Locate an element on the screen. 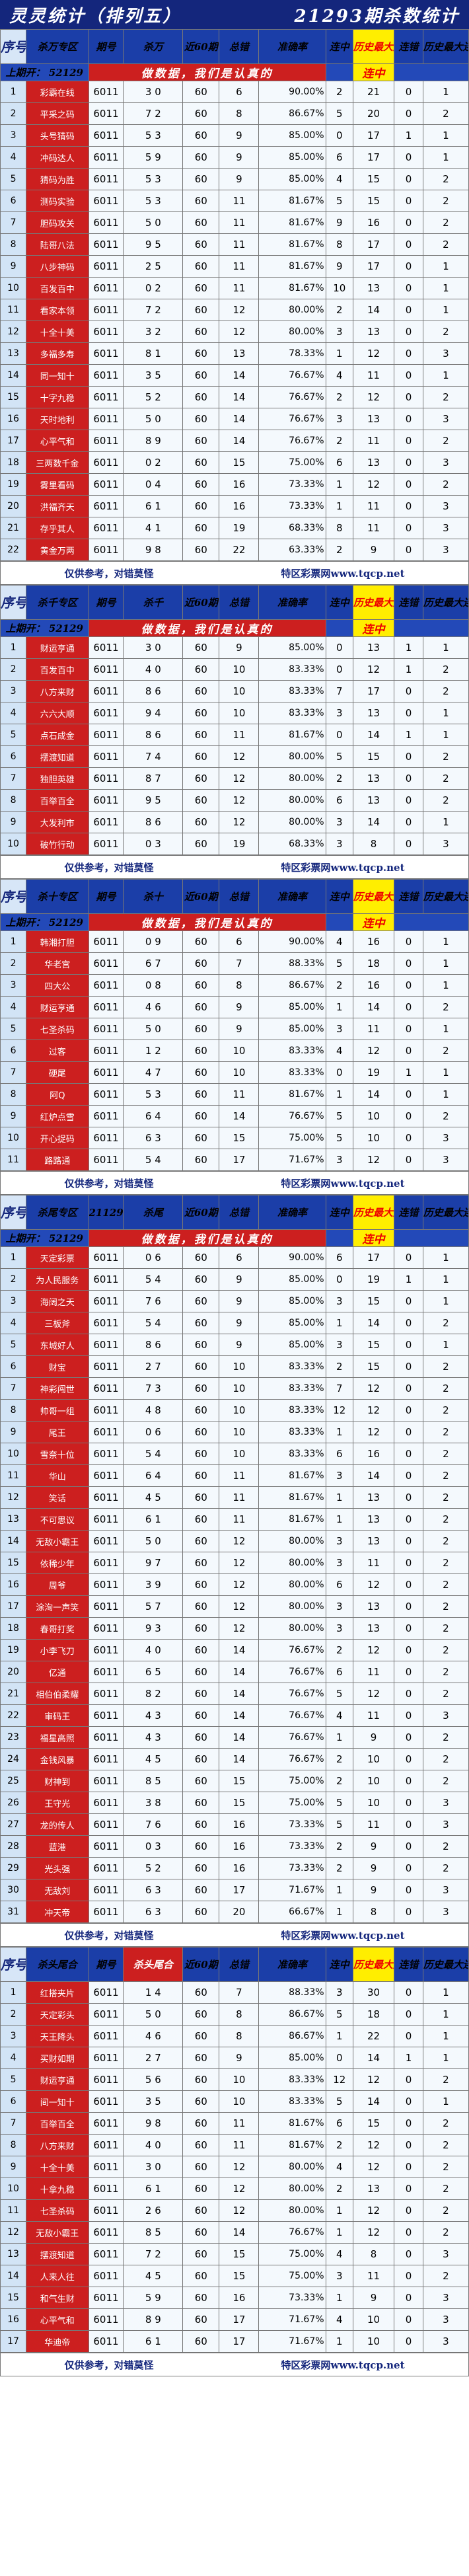 Image resolution: width=469 pixels, height=2576 pixels. expert-name: 帅哥一组 is located at coordinates (57, 1410).